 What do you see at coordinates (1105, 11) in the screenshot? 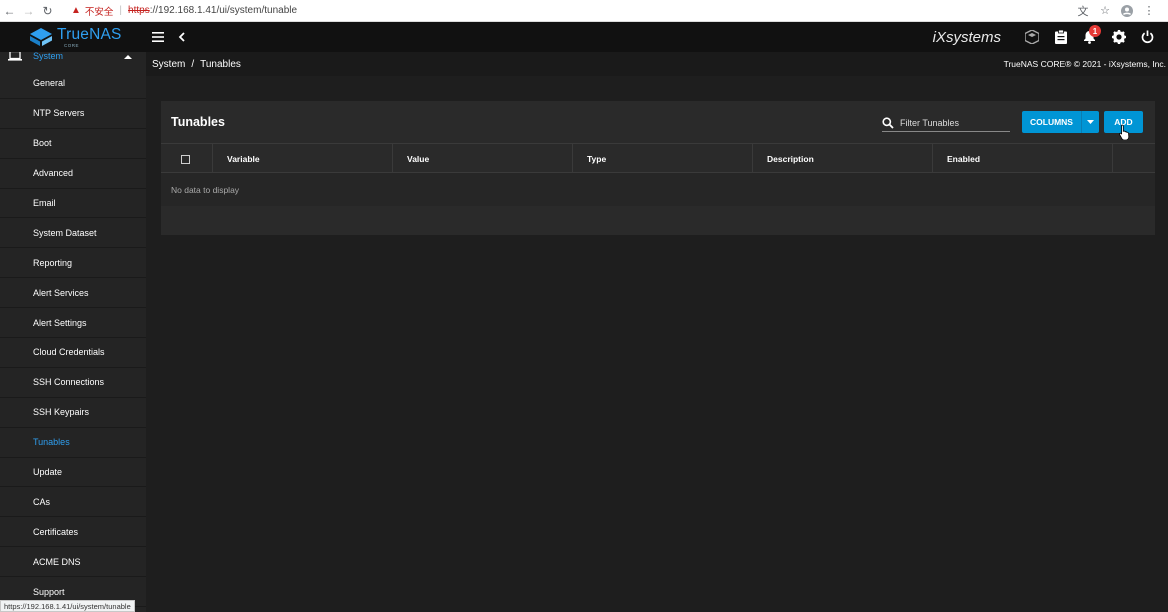
I see `bookmark-star-icon: ☆` at bounding box center [1105, 11].